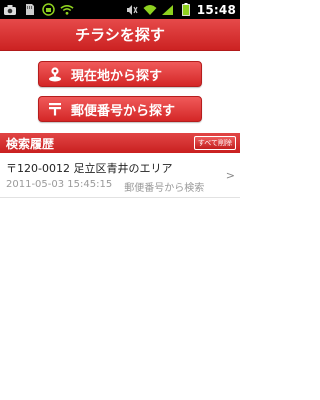 The image size is (320, 400). What do you see at coordinates (150, 10) in the screenshot?
I see `wifi-signal-icon` at bounding box center [150, 10].